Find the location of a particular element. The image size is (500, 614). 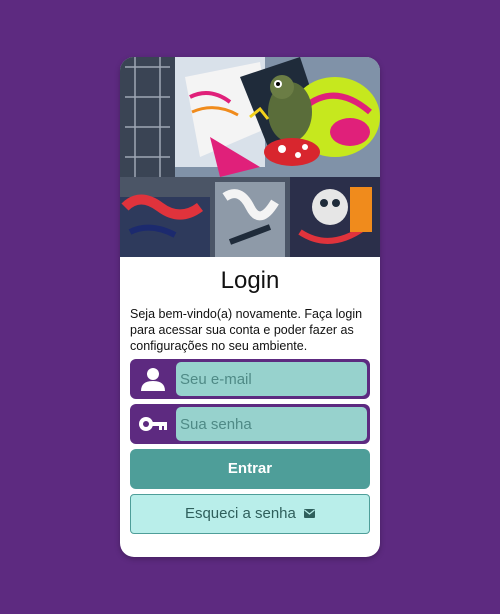

password-input is located at coordinates (271, 424).